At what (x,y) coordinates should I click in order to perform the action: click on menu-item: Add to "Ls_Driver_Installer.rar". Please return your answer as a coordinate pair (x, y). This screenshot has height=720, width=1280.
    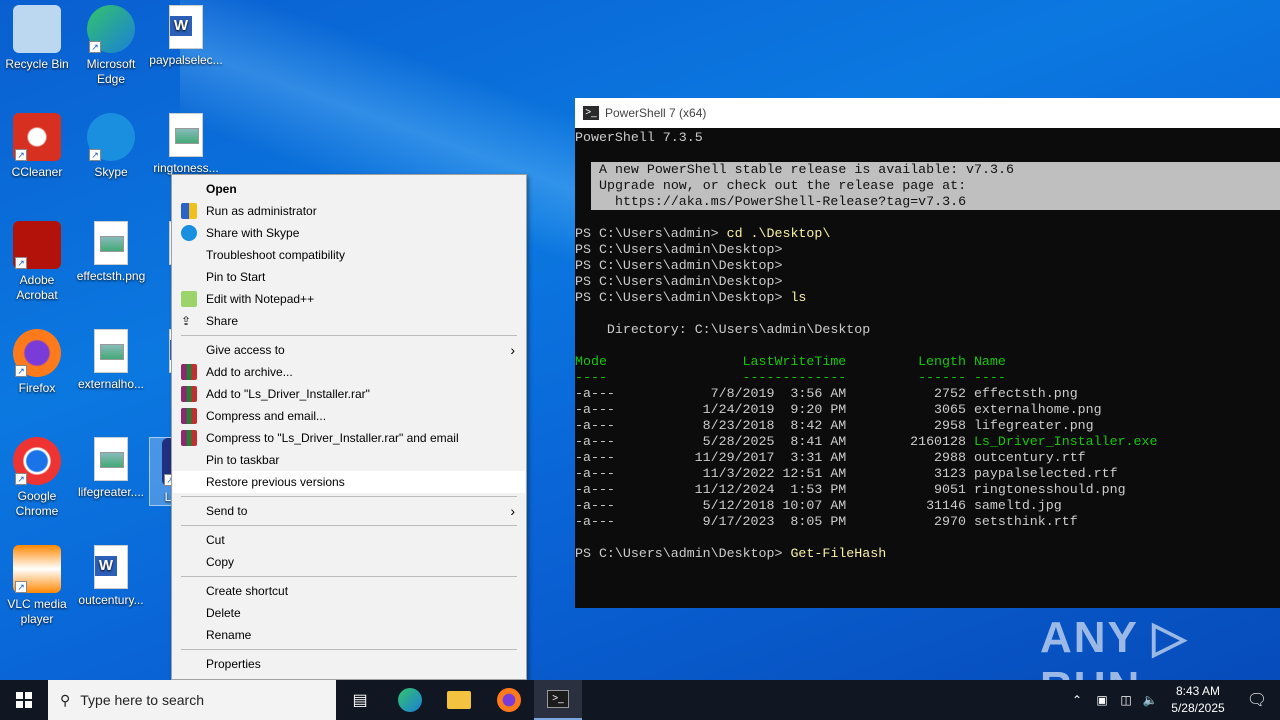
    Looking at the image, I should click on (349, 394).